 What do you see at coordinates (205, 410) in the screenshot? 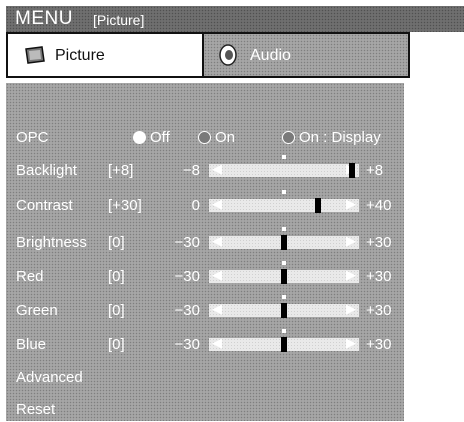
I see `menu-item-reset: Reset` at bounding box center [205, 410].